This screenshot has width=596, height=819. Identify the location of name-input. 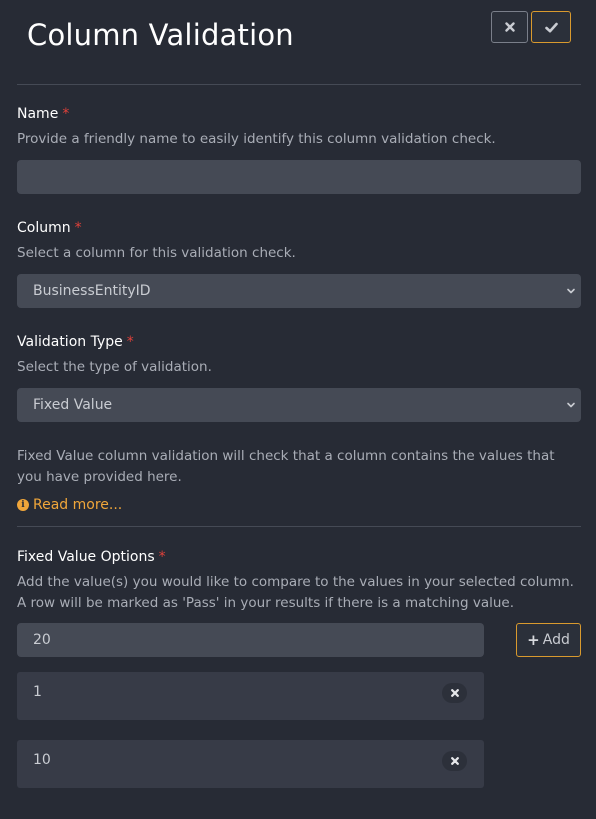
(299, 177).